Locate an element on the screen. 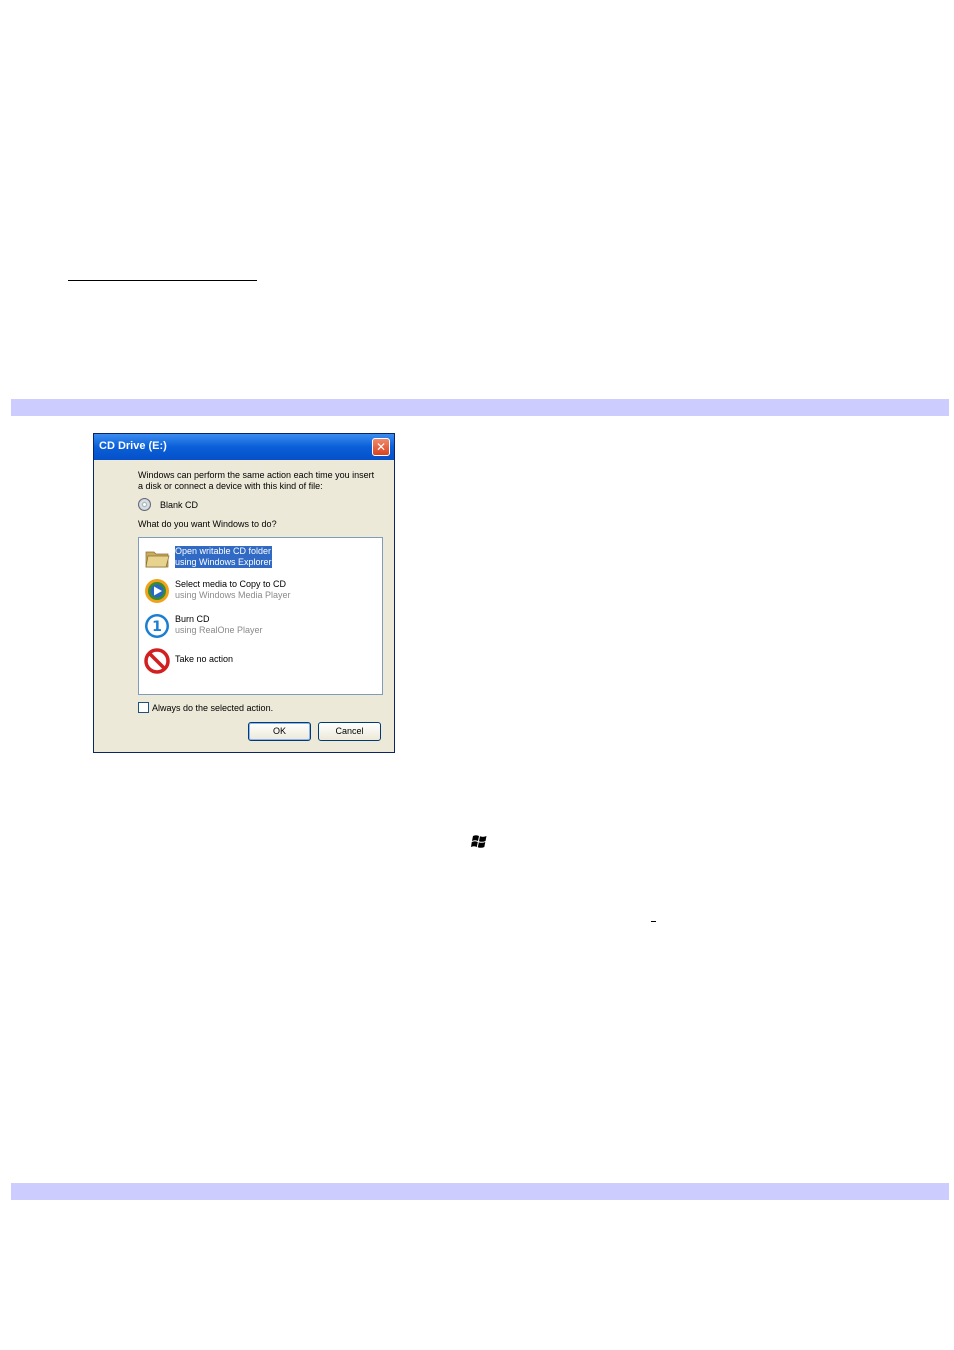 The width and height of the screenshot is (954, 1350). dialog-titlebar: CD Drive (E:) ✕ is located at coordinates (244, 447).